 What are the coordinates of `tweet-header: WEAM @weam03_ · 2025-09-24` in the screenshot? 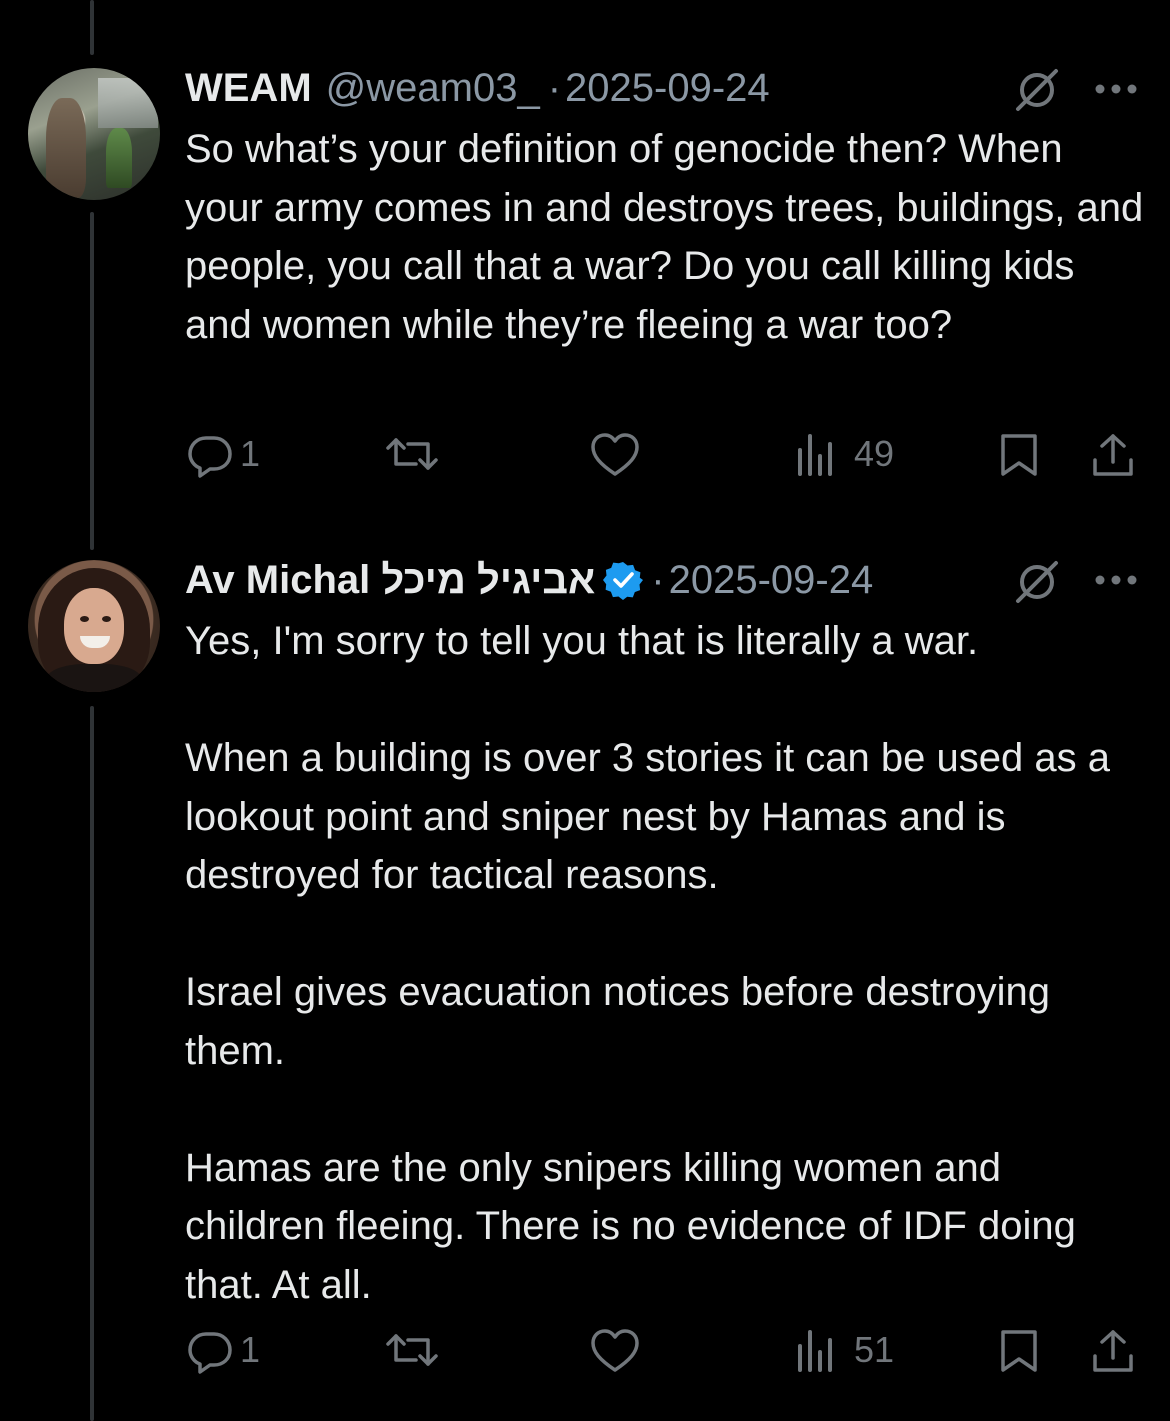 It's located at (477, 88).